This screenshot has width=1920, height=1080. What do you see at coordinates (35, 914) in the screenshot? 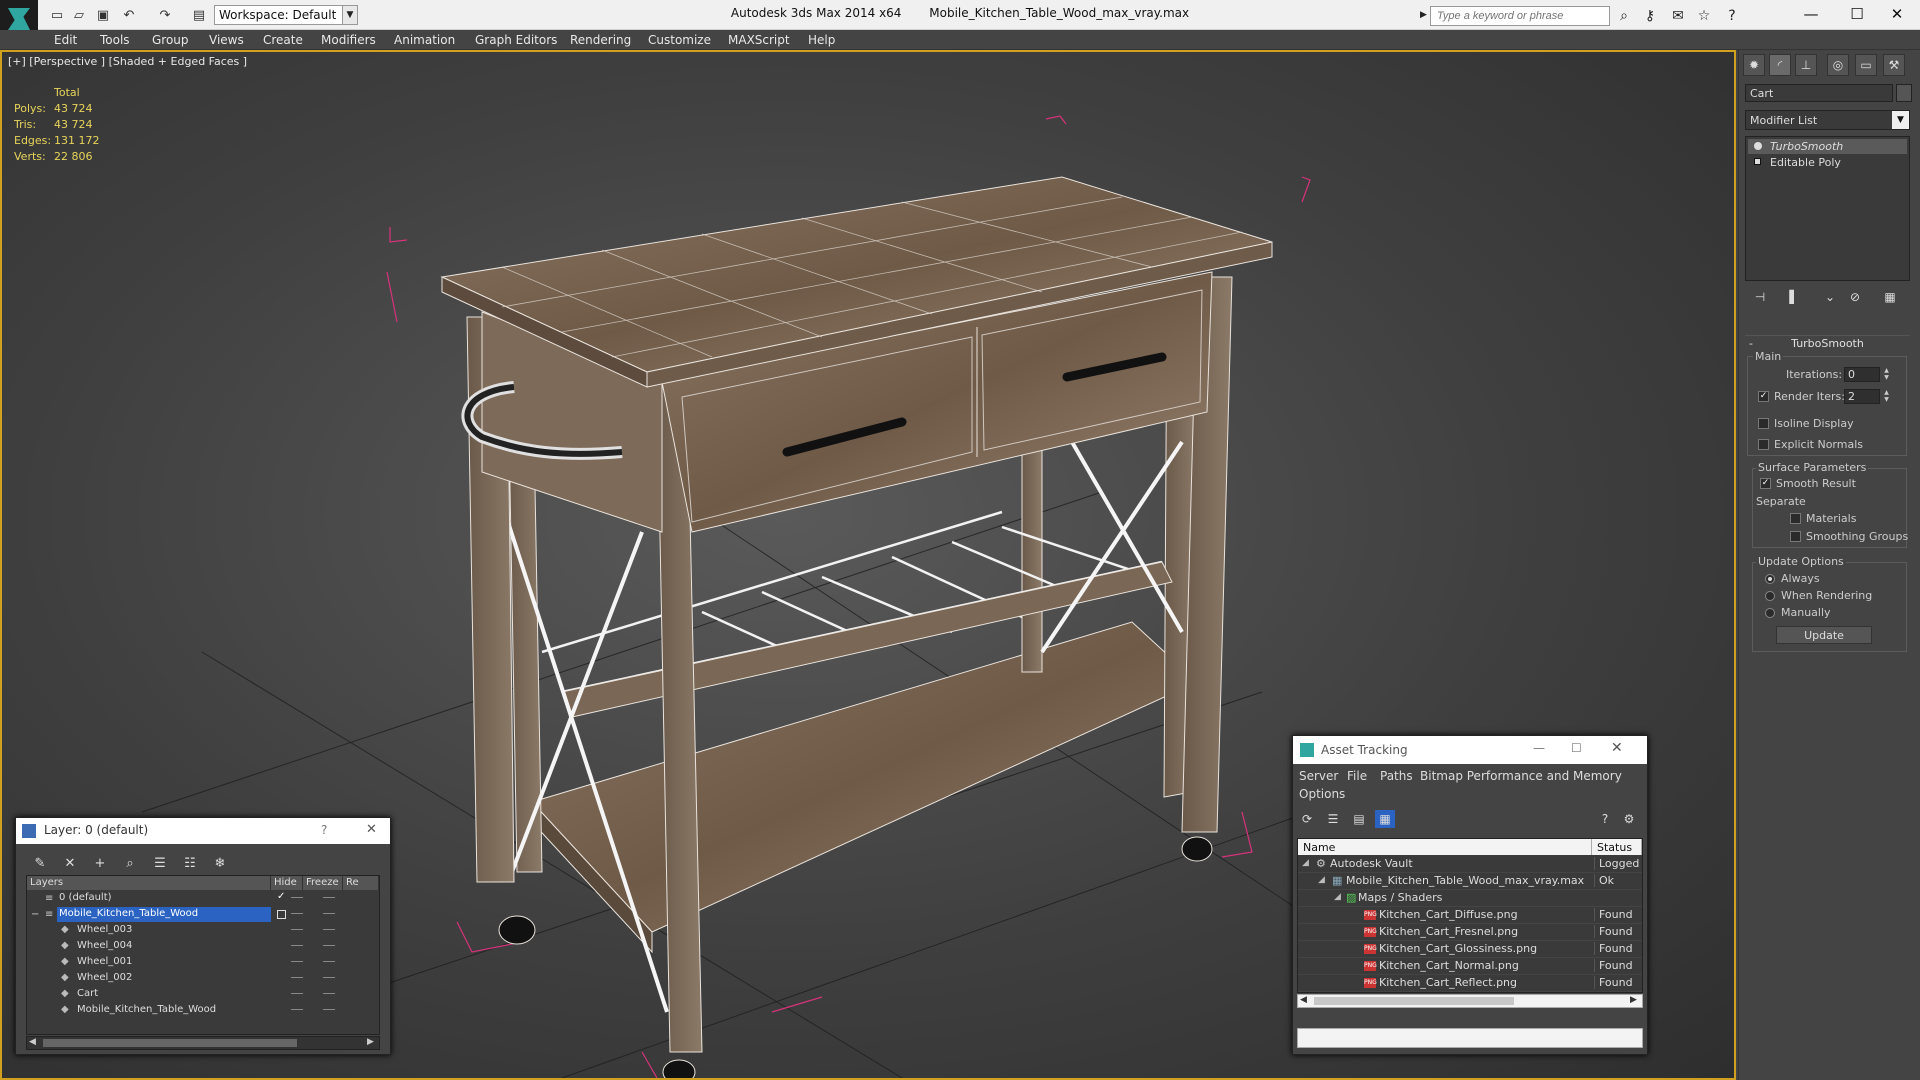
I see `collapse-icon: −` at bounding box center [35, 914].